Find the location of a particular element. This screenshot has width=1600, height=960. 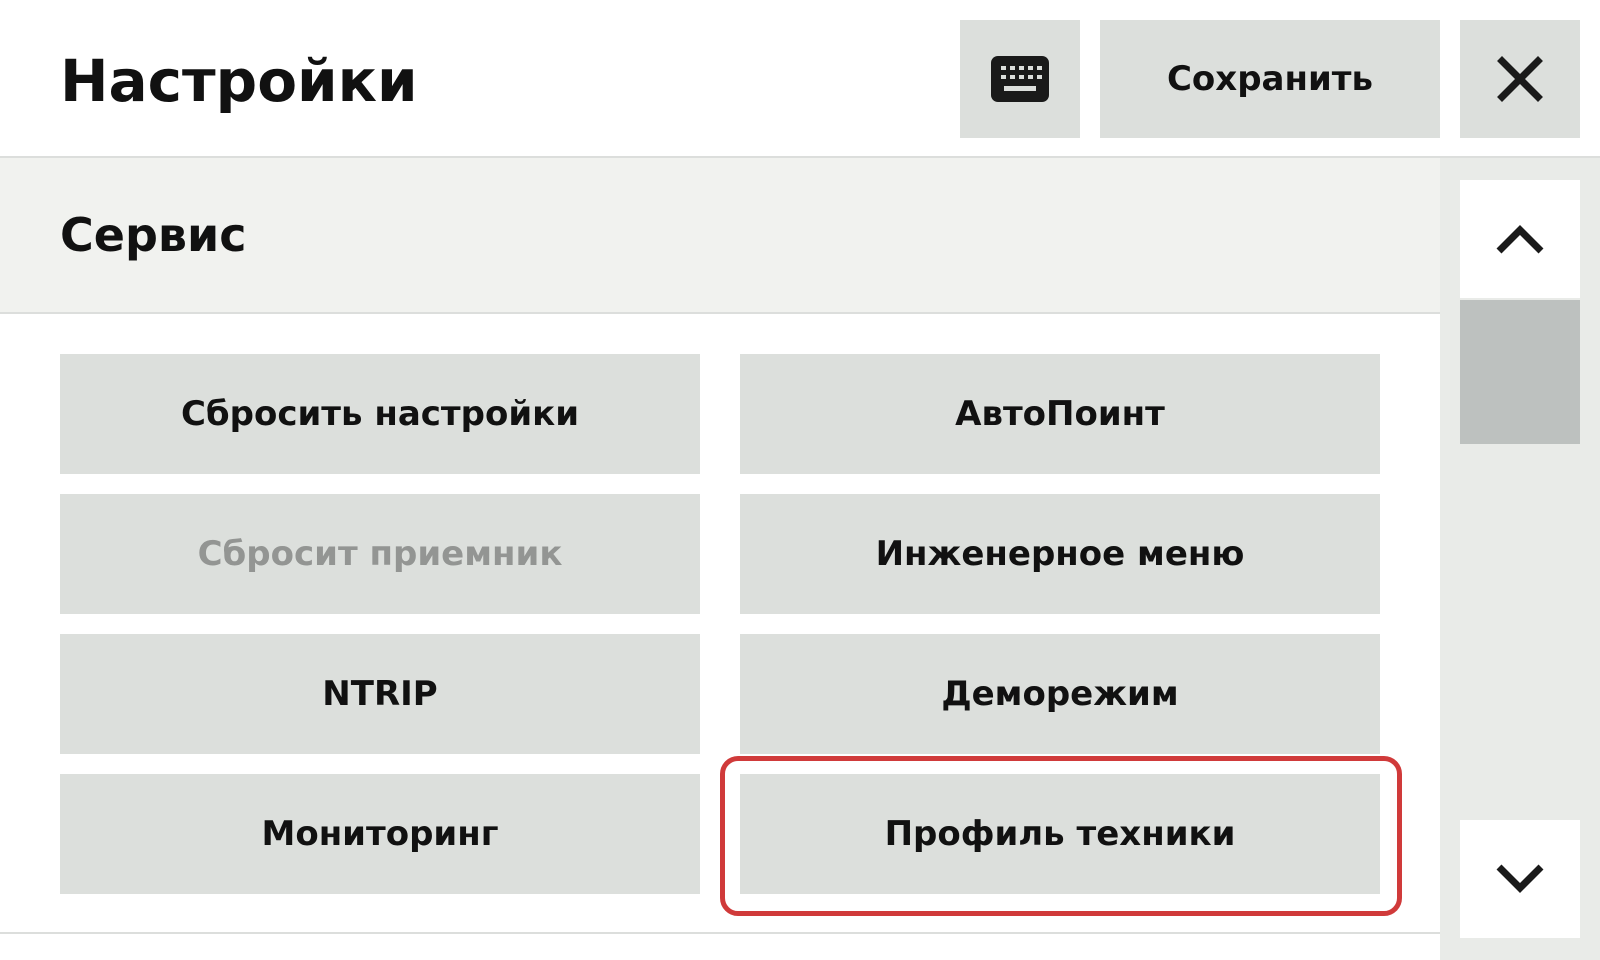

engineering-menu-button: Инженерное меню is located at coordinates (1060, 554).